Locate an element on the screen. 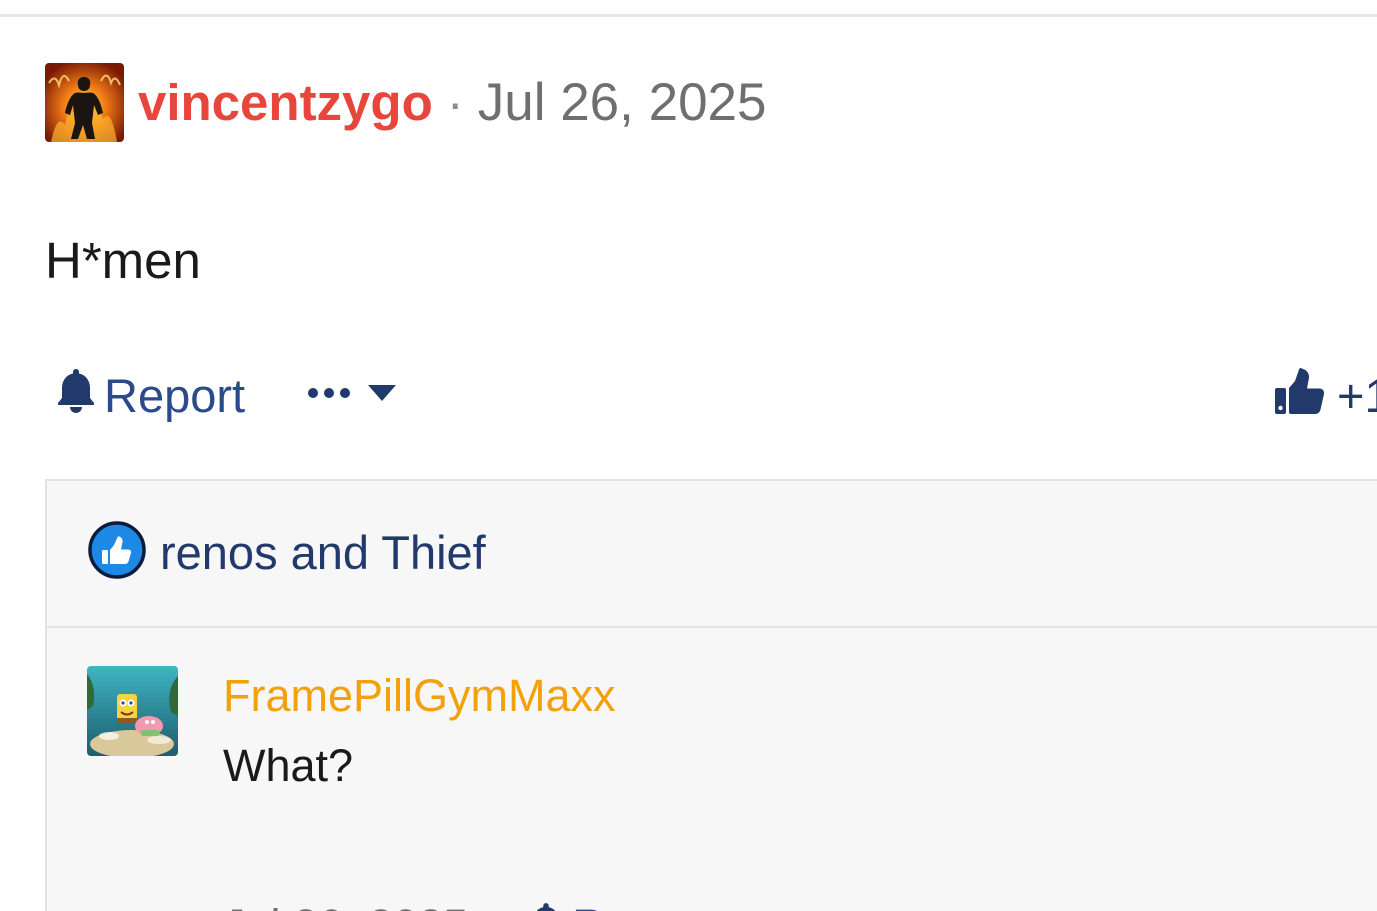 This screenshot has width=1377, height=911. comment-report-label: Report is located at coordinates (639, 907).